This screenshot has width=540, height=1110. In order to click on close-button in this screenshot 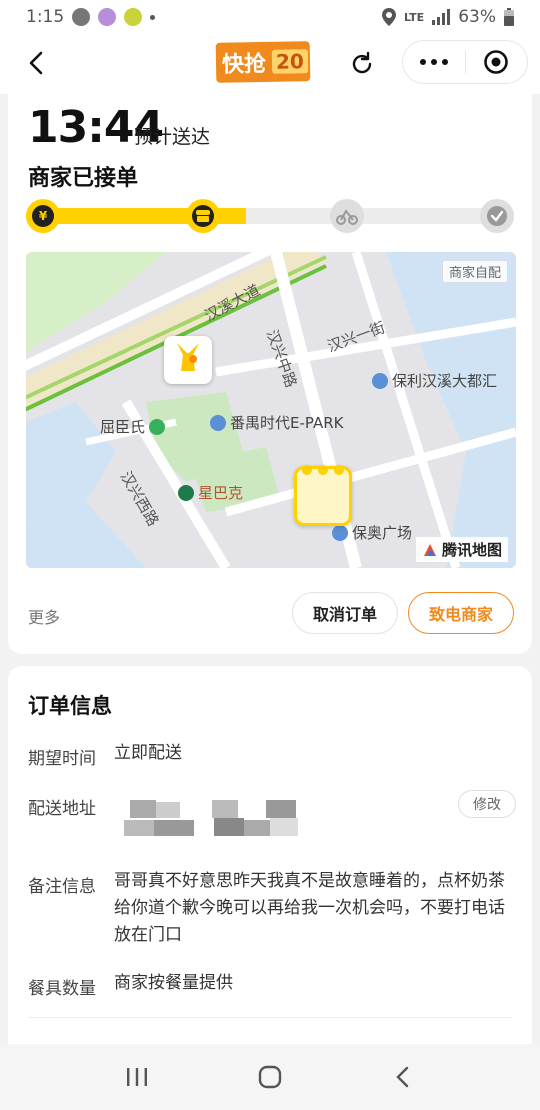, I will do `click(496, 62)`.